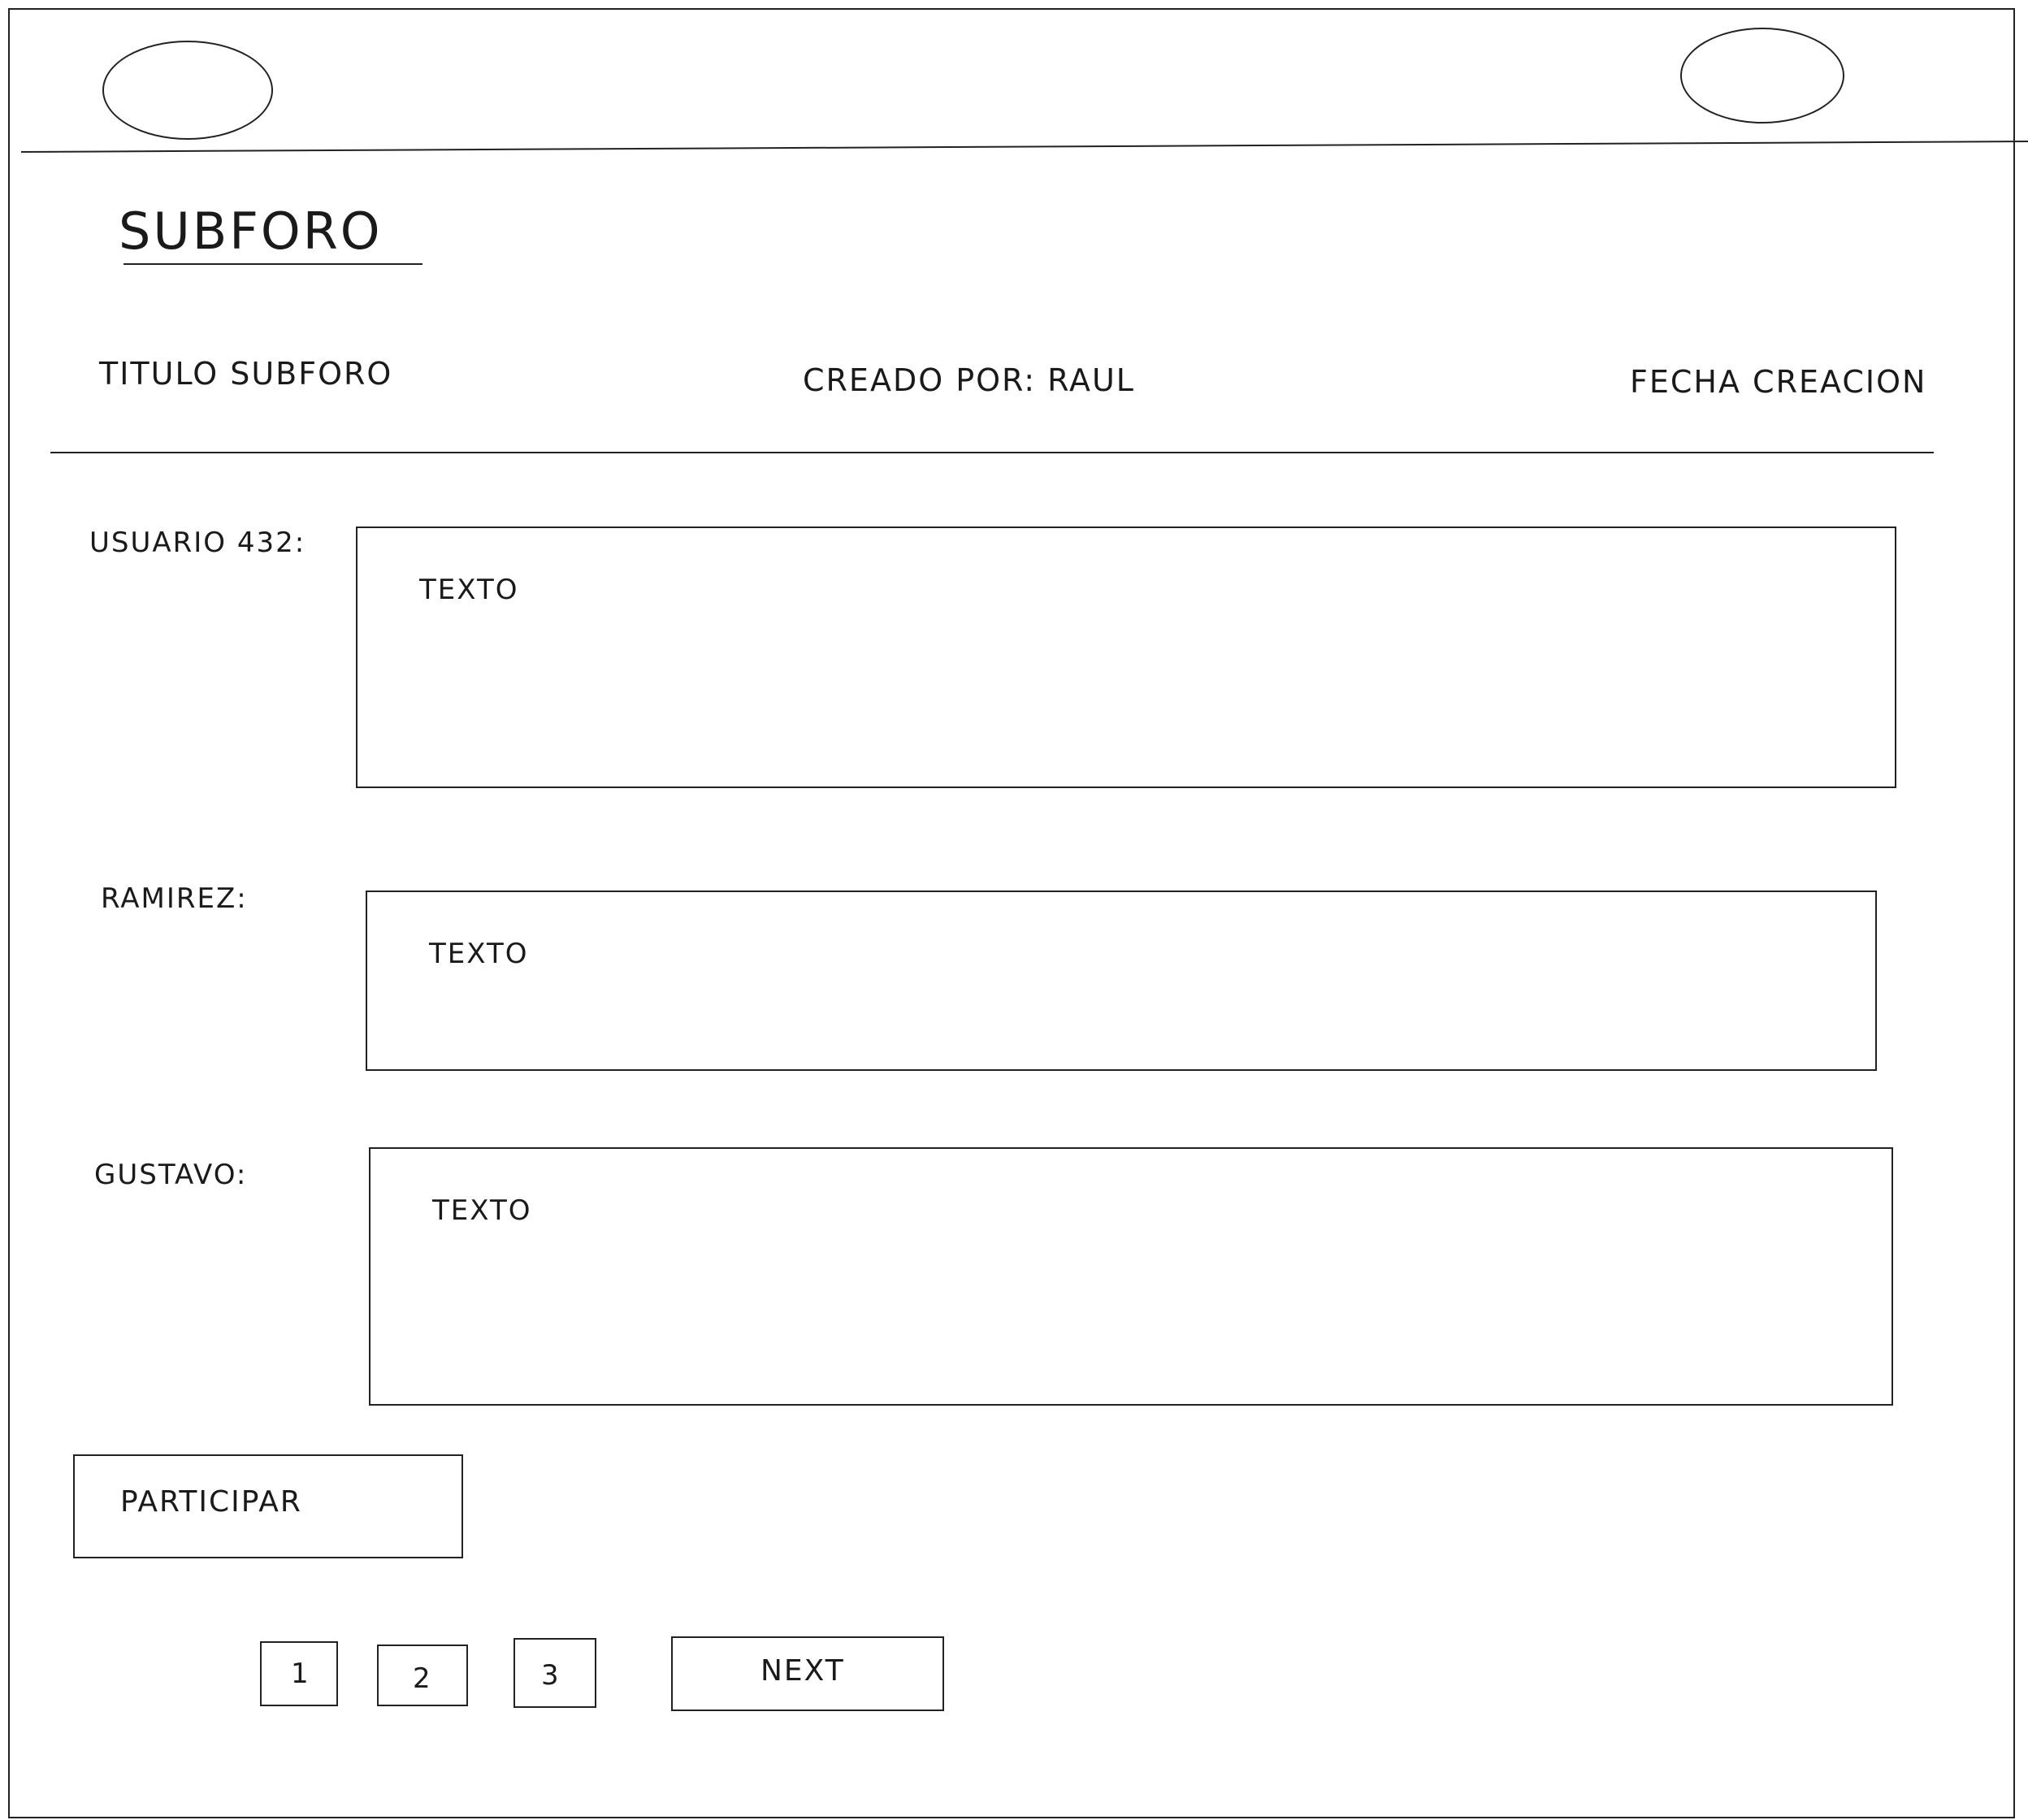 This screenshot has height=1820, width=2028. I want to click on meta-divider, so click(992, 452).